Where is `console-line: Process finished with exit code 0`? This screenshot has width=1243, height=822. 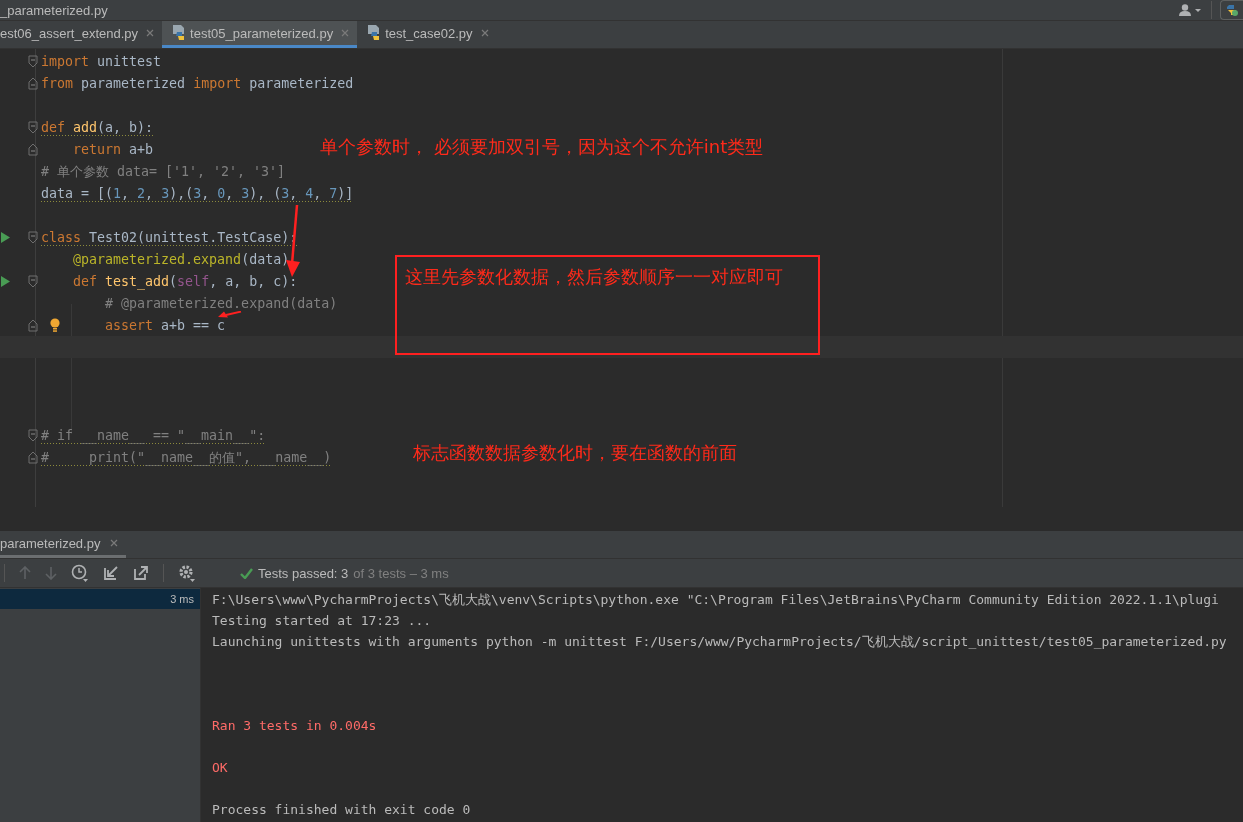 console-line: Process finished with exit code 0 is located at coordinates (341, 809).